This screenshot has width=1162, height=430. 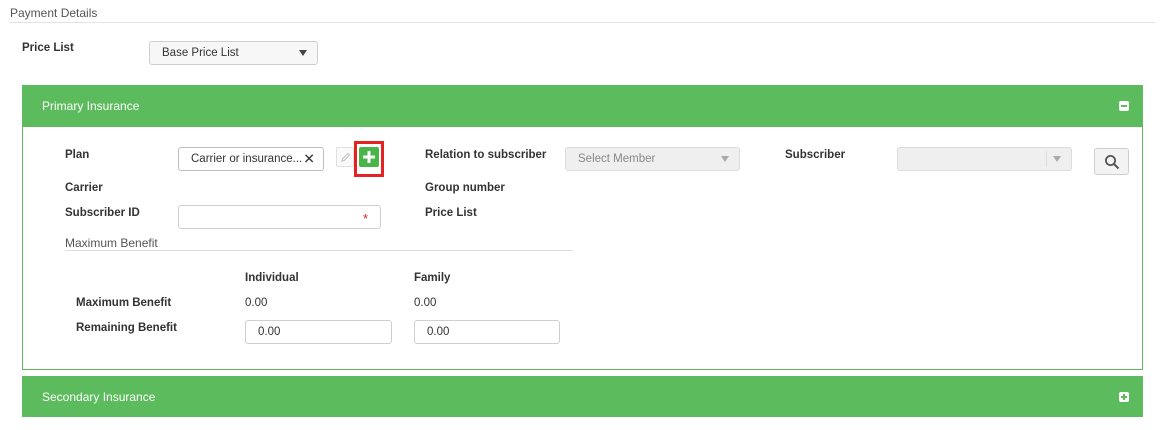 I want to click on edit-plan-button, so click(x=345, y=157).